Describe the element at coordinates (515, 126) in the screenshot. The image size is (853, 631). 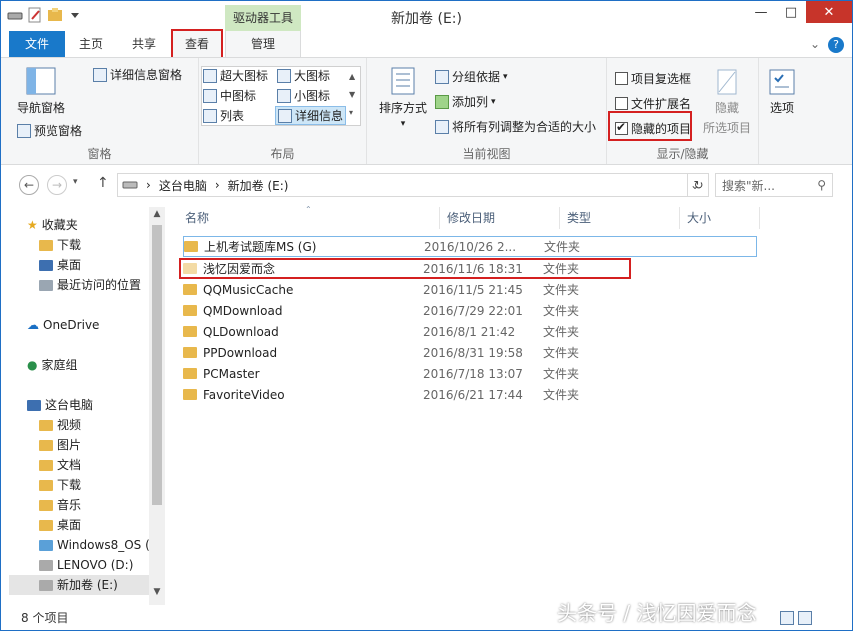
I see `size-all-columns-button: 将所有列调整为合适的大小` at that location.